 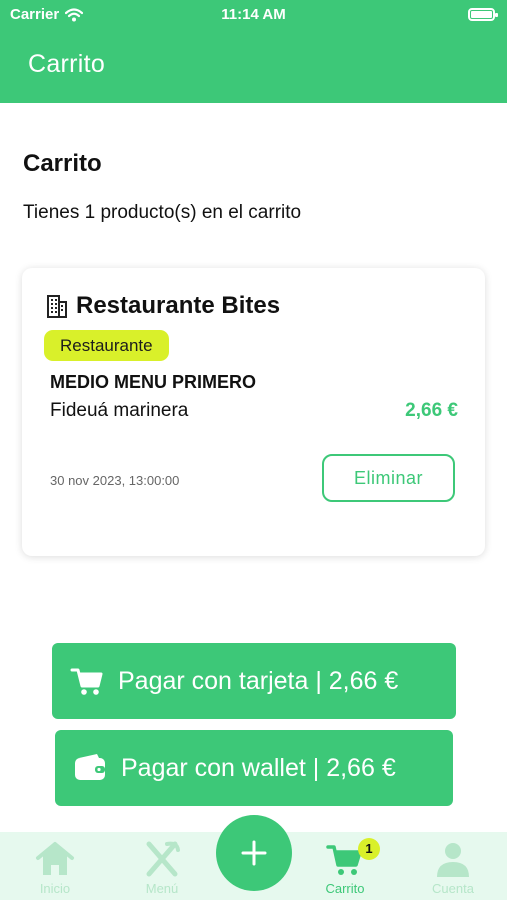 I want to click on menu-name: MEDIO MENU PRIMERO, so click(x=153, y=382).